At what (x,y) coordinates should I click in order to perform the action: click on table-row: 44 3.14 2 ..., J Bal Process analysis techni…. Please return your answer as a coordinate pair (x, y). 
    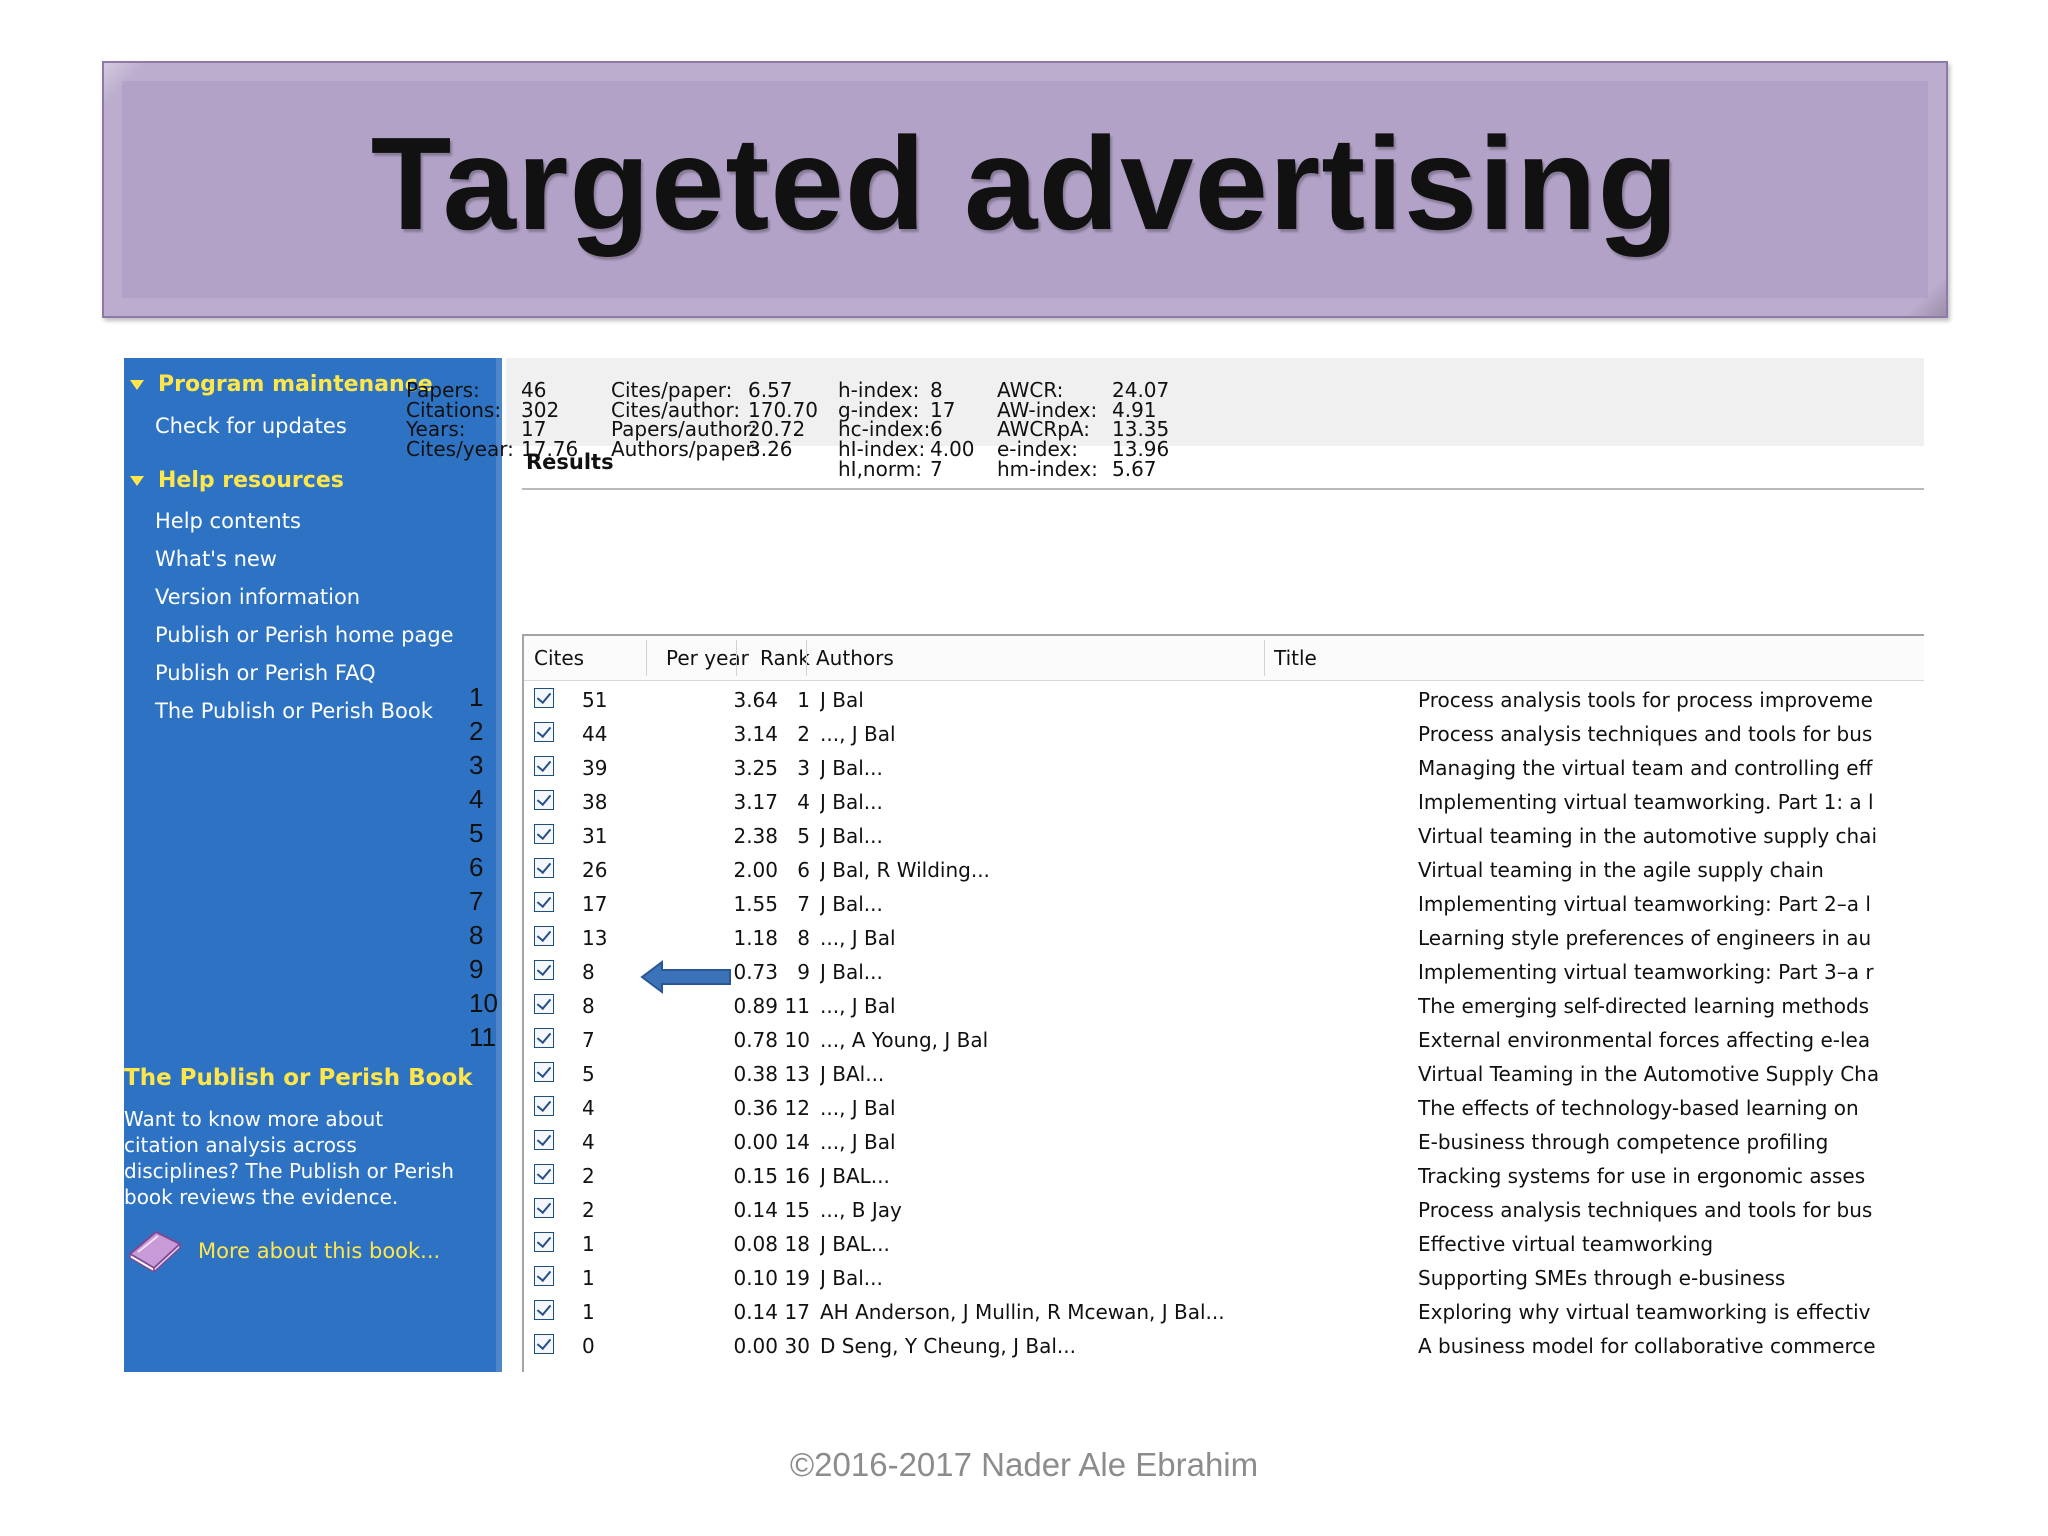
    Looking at the image, I should click on (1224, 735).